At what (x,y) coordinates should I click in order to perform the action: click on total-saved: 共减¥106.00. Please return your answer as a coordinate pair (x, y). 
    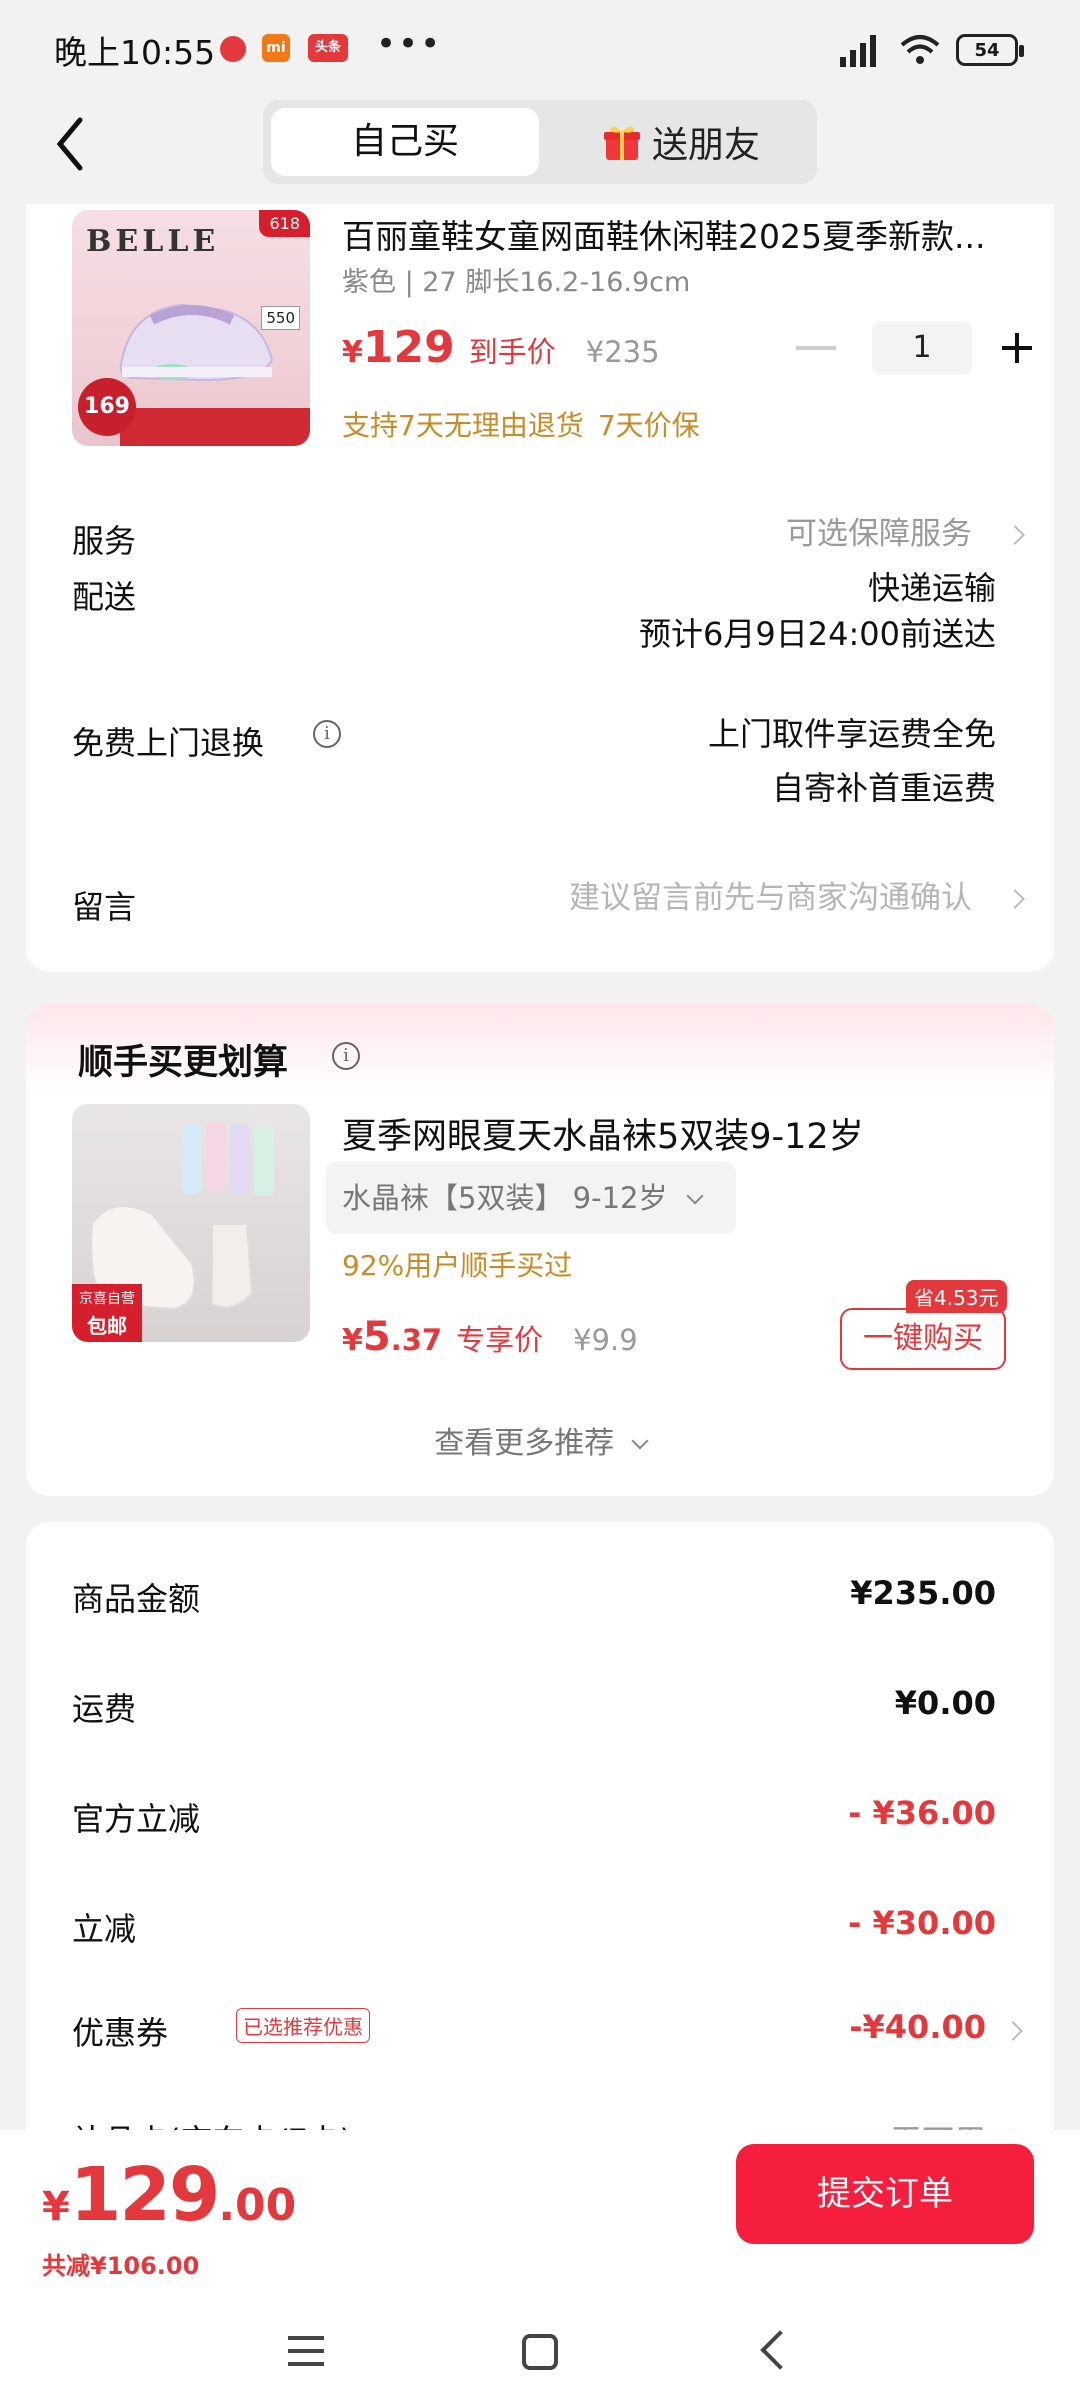
    Looking at the image, I should click on (121, 2266).